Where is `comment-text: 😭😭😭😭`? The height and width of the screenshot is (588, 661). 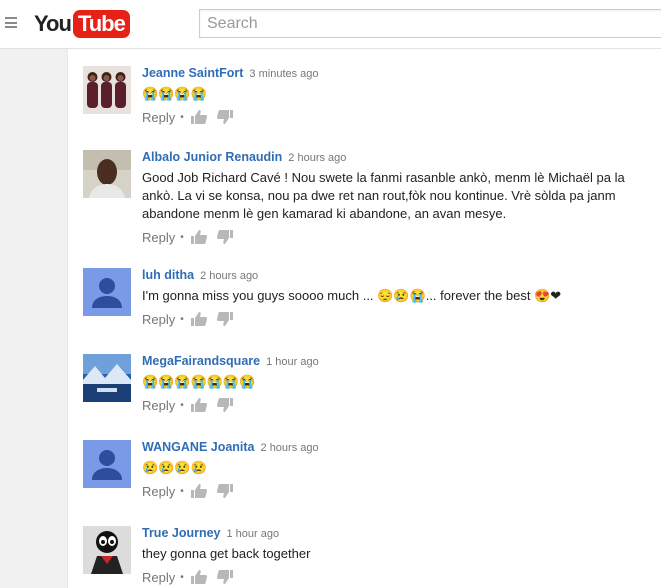
comment-text: 😭😭😭😭 is located at coordinates (174, 93).